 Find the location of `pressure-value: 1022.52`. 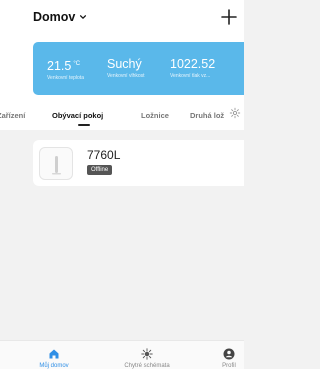

pressure-value: 1022.52 is located at coordinates (193, 64).